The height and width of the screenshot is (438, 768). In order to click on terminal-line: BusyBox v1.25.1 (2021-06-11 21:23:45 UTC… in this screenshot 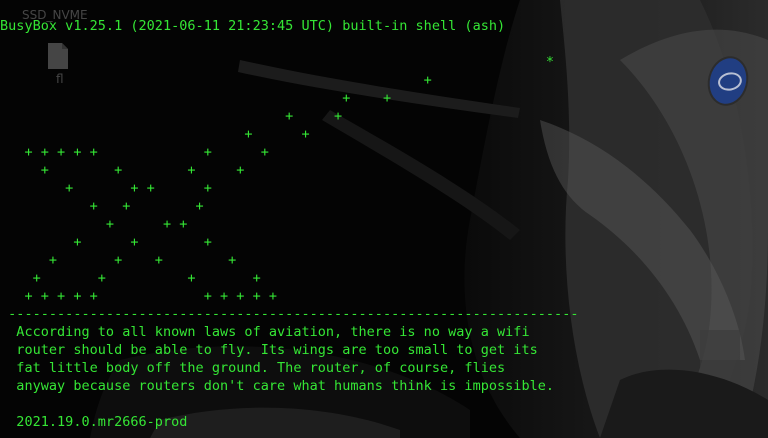, I will do `click(253, 26)`.